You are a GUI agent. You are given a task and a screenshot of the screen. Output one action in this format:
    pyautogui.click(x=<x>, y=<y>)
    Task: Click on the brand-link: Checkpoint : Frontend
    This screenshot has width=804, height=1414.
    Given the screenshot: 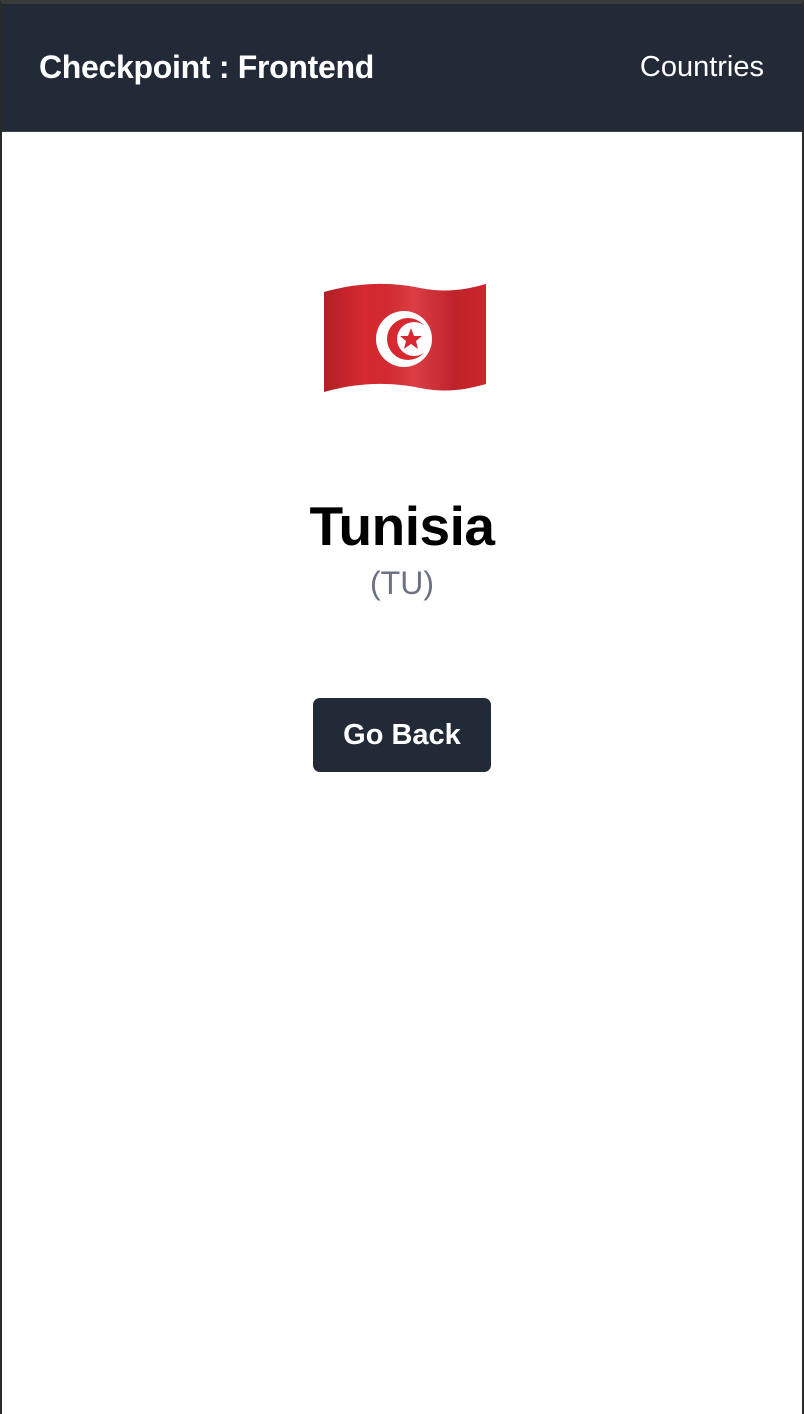 What is the action you would take?
    pyautogui.click(x=206, y=67)
    